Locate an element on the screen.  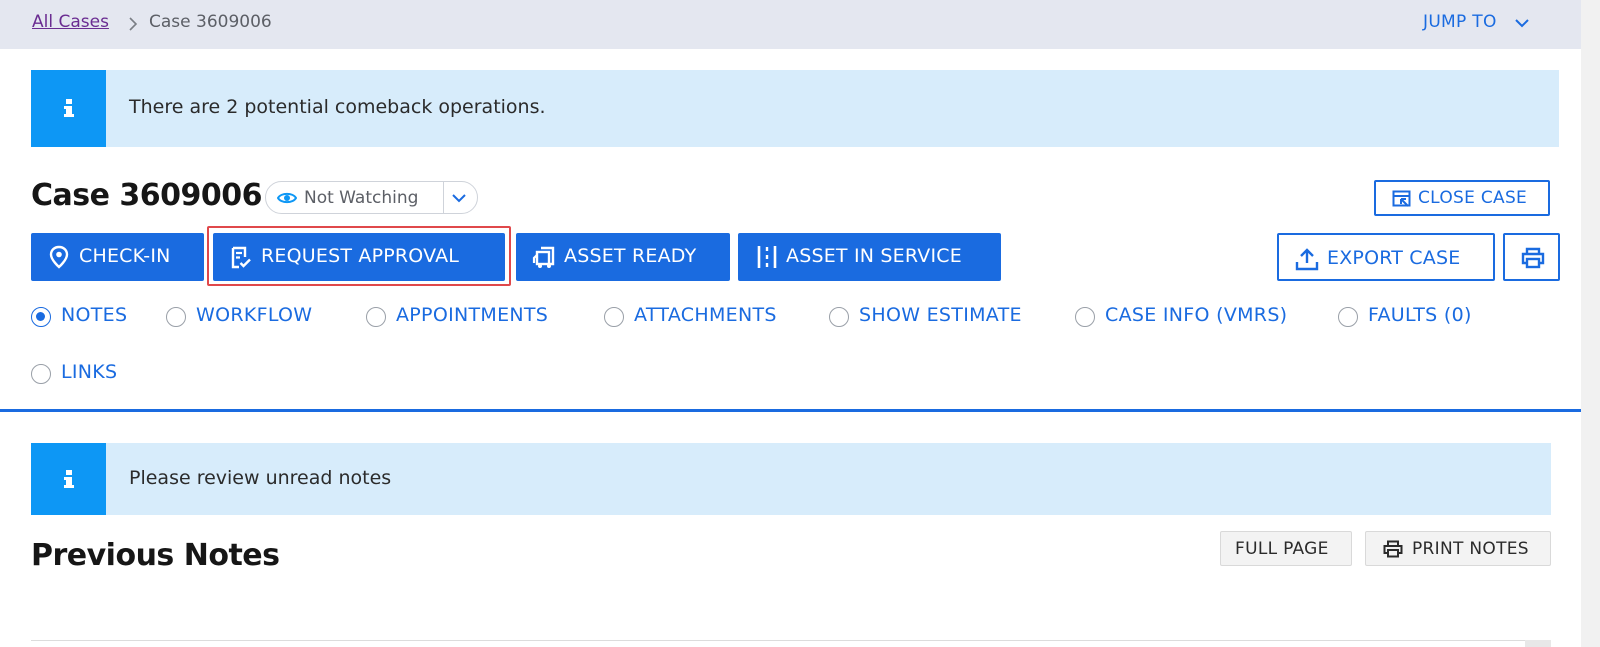
close-case-icon is located at coordinates (1401, 198).